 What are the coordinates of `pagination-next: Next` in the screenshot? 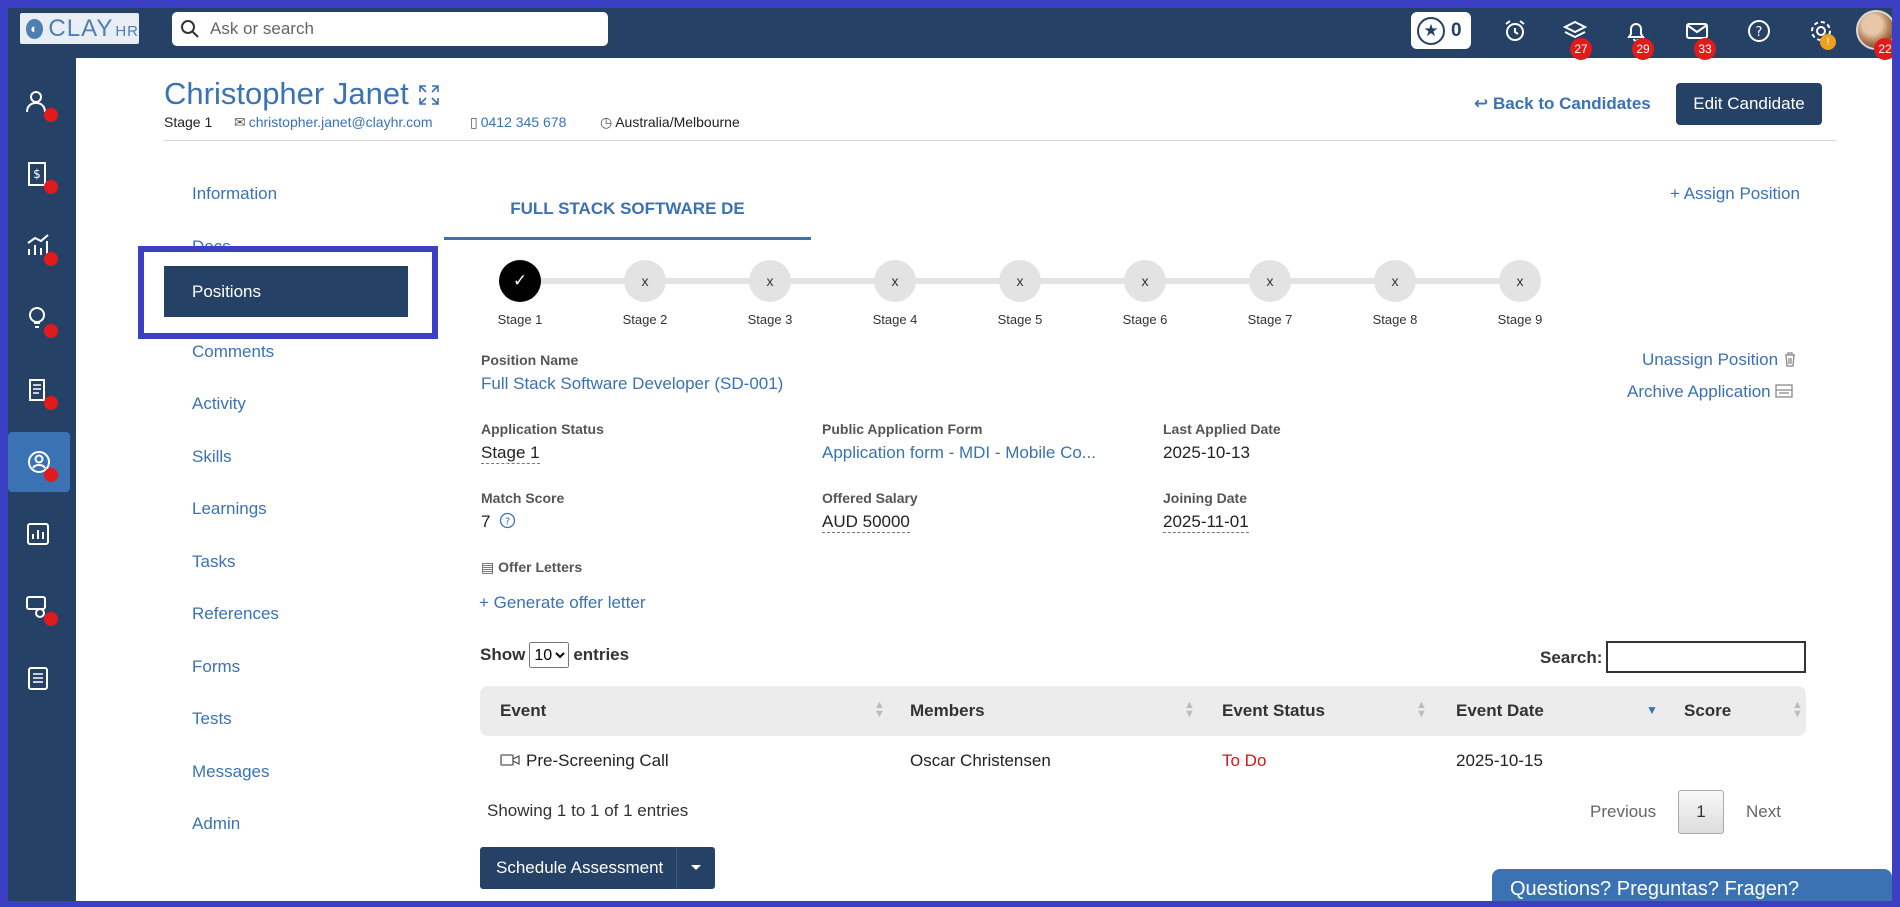 It's located at (1763, 812).